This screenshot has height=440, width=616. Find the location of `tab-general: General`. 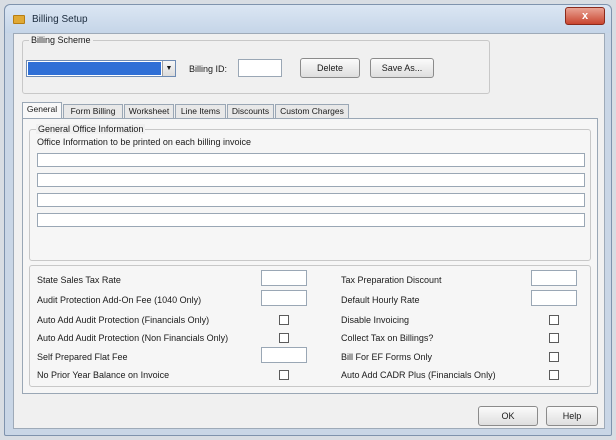

tab-general: General is located at coordinates (42, 110).